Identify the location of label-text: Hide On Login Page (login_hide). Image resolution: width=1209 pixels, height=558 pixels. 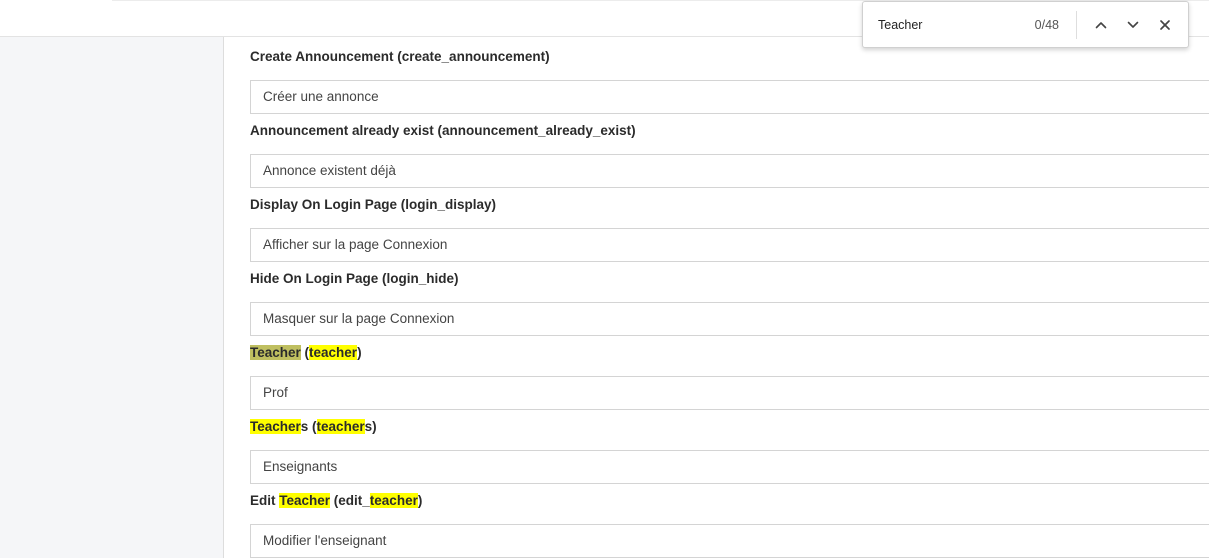
(354, 278).